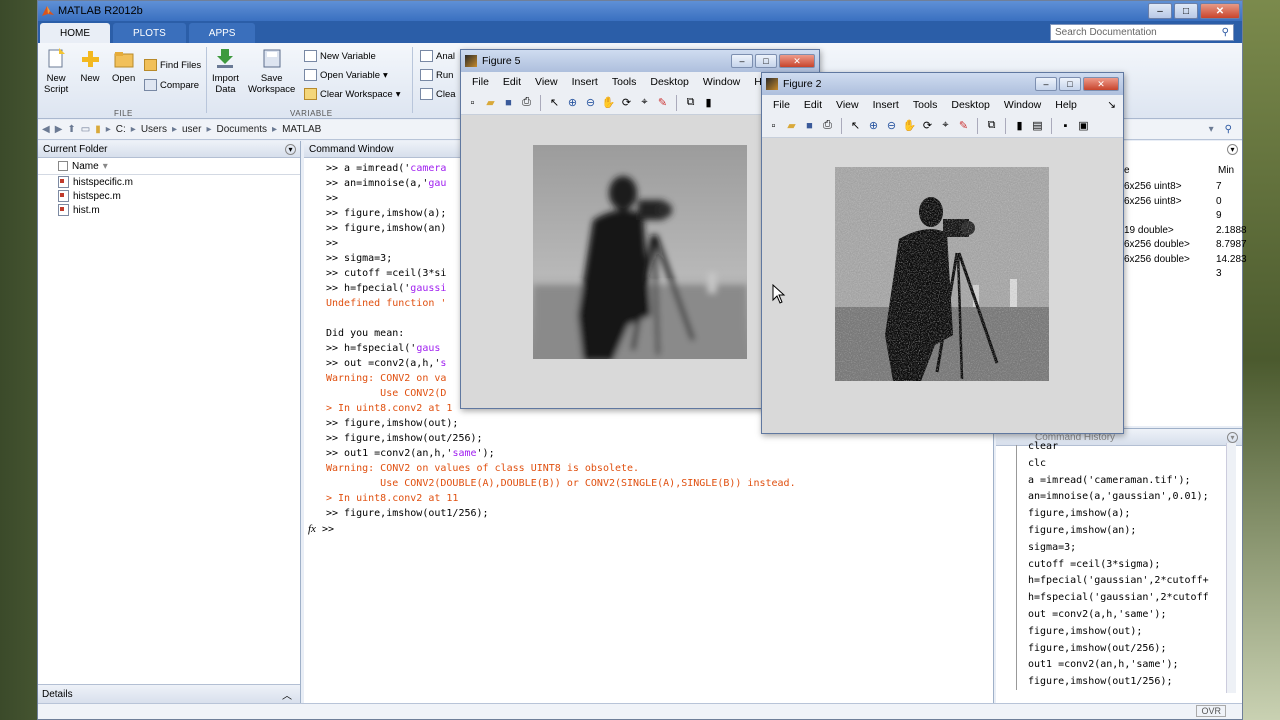 The image size is (1280, 720). What do you see at coordinates (1118, 497) in the screenshot?
I see `history-item: an=imnoise(a,'gaussian',0.01);` at bounding box center [1118, 497].